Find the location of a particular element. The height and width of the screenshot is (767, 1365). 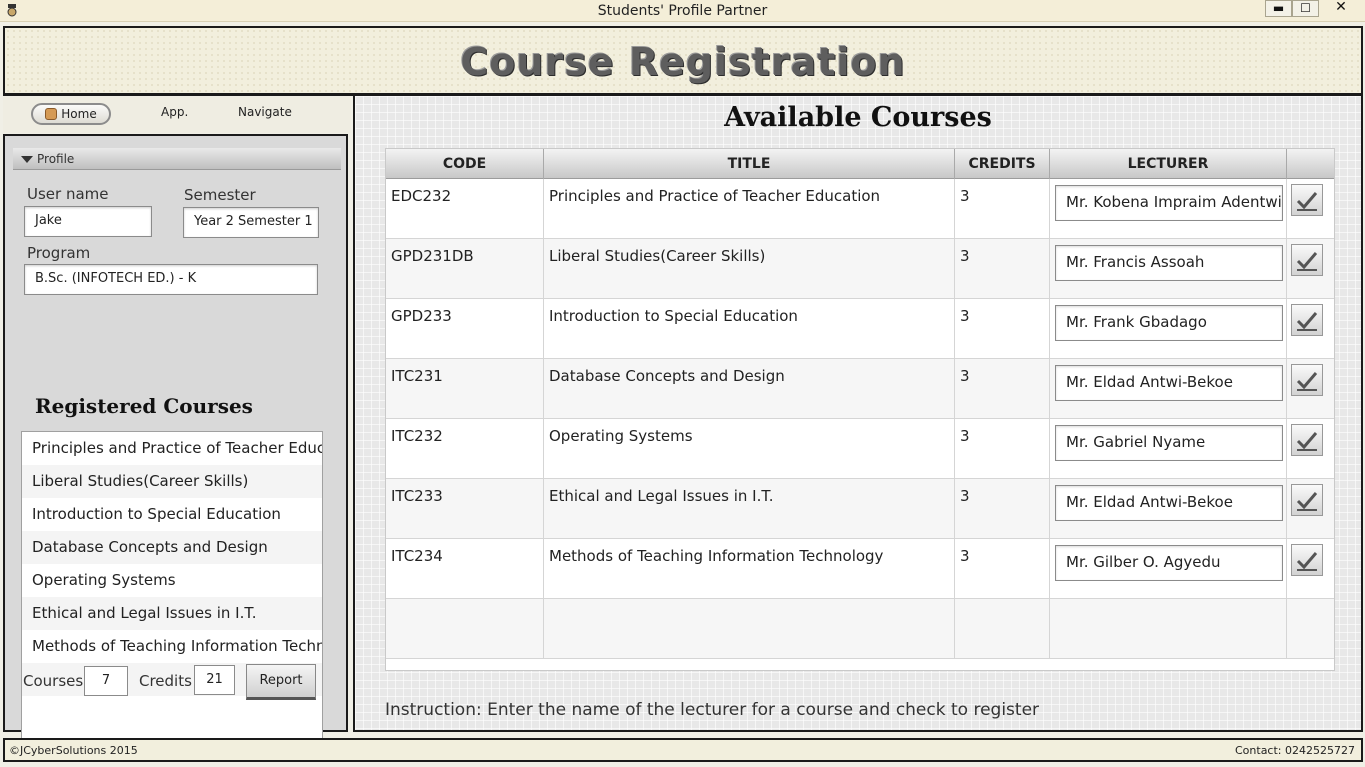

profile-section-label: Profile is located at coordinates (56, 159).